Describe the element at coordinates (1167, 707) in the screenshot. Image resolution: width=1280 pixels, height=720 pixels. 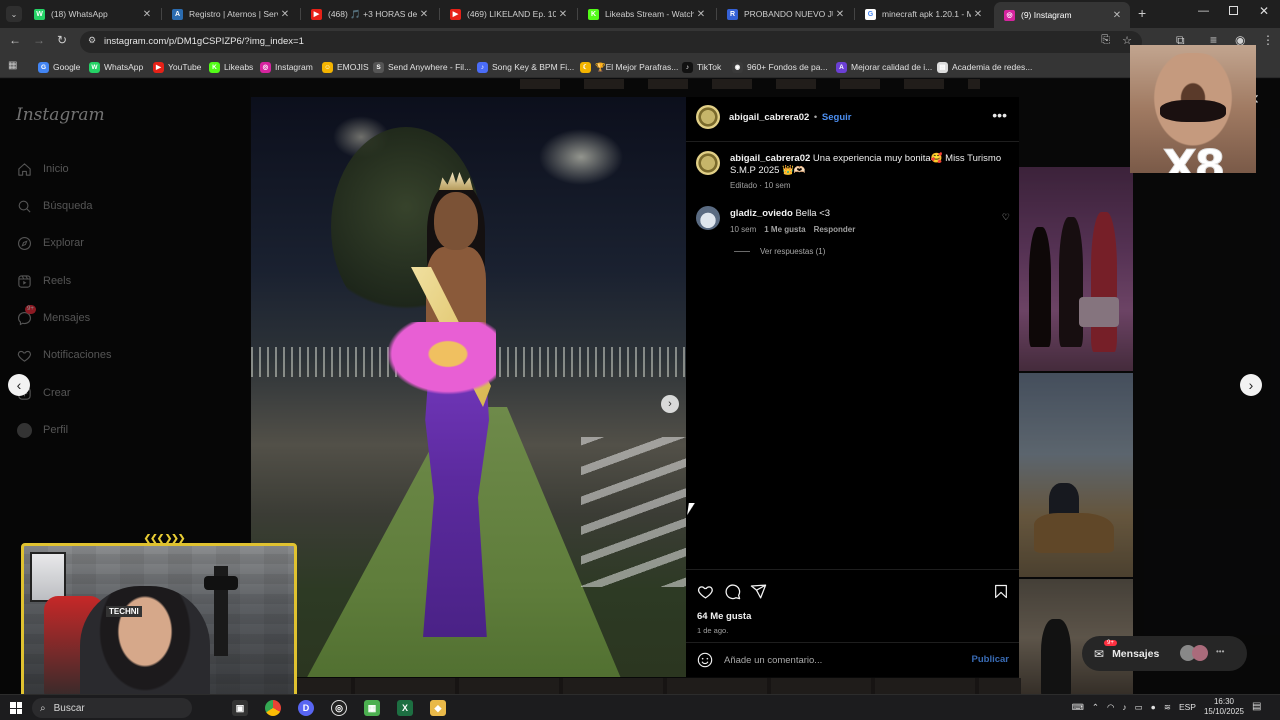
I see `wifi-icon: ≋` at that location.